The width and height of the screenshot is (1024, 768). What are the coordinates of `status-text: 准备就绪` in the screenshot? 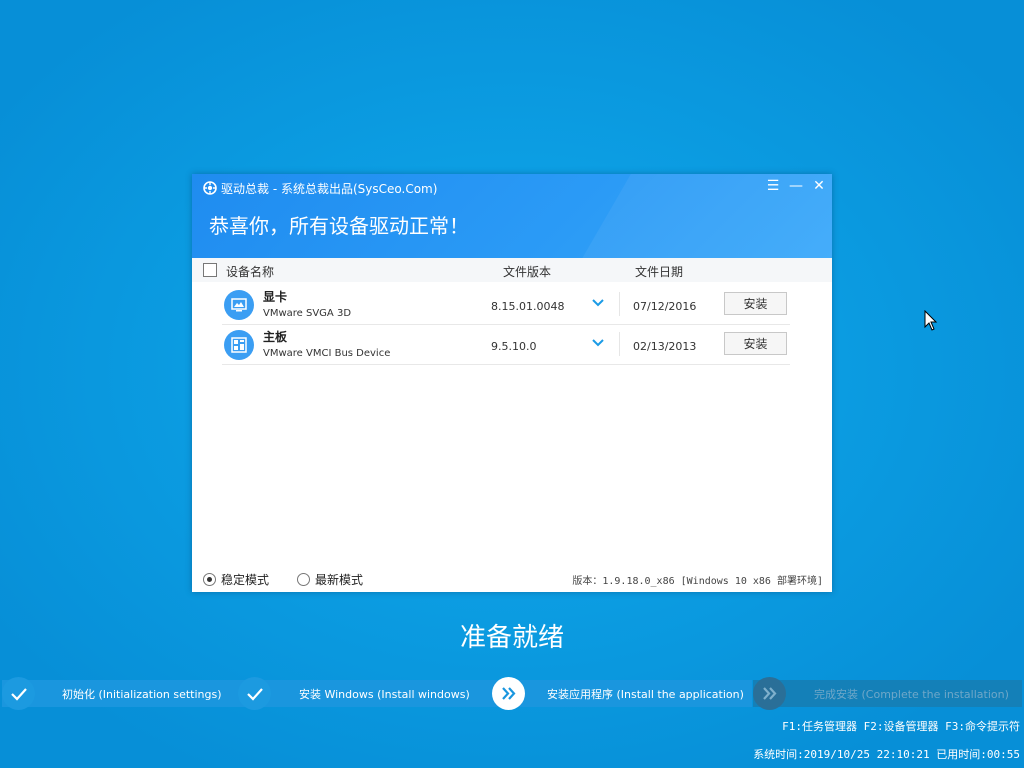 It's located at (511, 638).